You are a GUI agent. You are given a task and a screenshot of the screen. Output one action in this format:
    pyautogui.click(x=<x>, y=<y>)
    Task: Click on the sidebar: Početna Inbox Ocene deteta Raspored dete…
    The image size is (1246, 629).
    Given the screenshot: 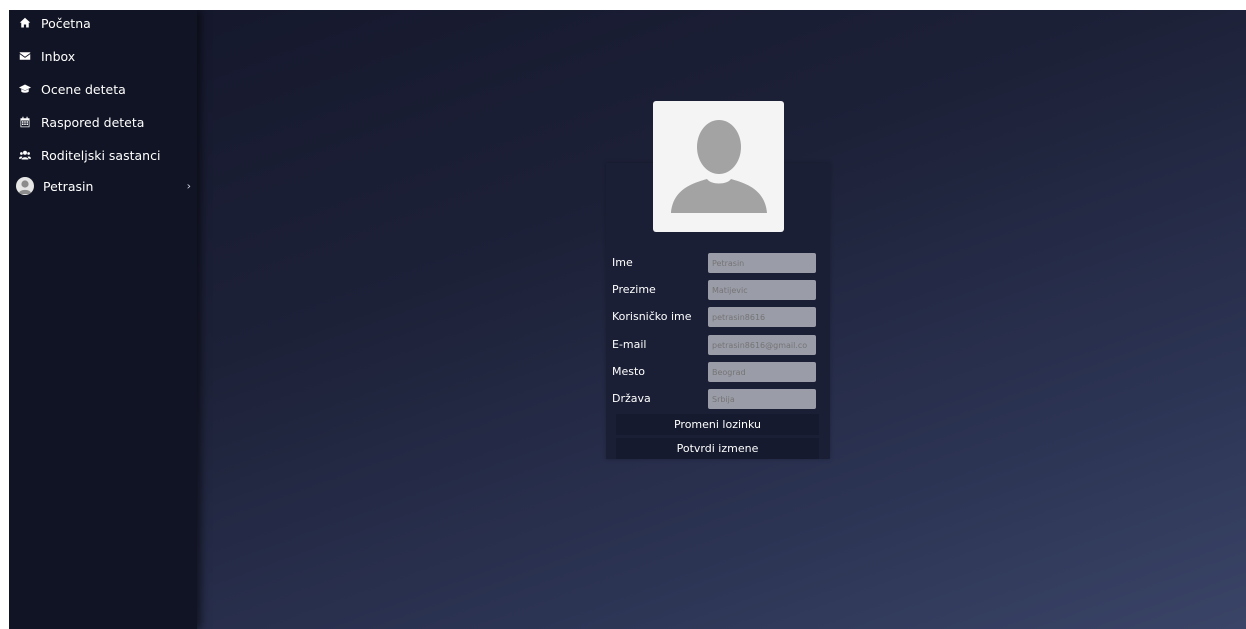 What is the action you would take?
    pyautogui.click(x=103, y=319)
    